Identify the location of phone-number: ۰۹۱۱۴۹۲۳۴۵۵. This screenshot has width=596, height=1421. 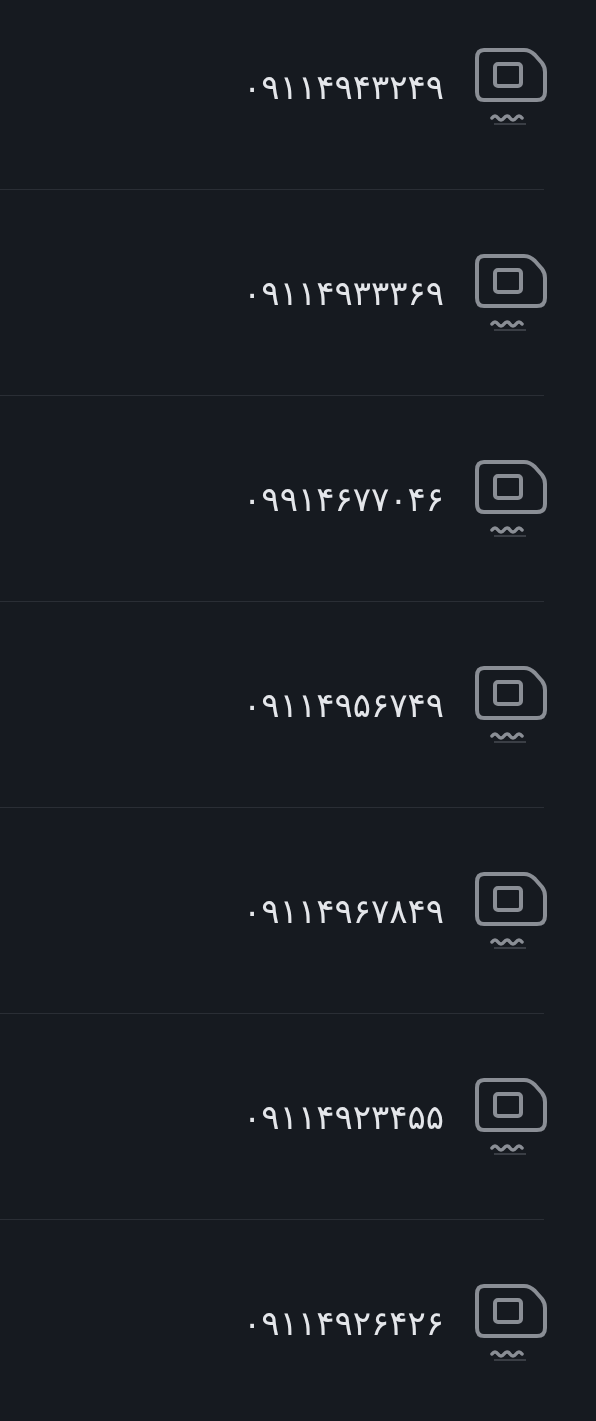
(343, 1116).